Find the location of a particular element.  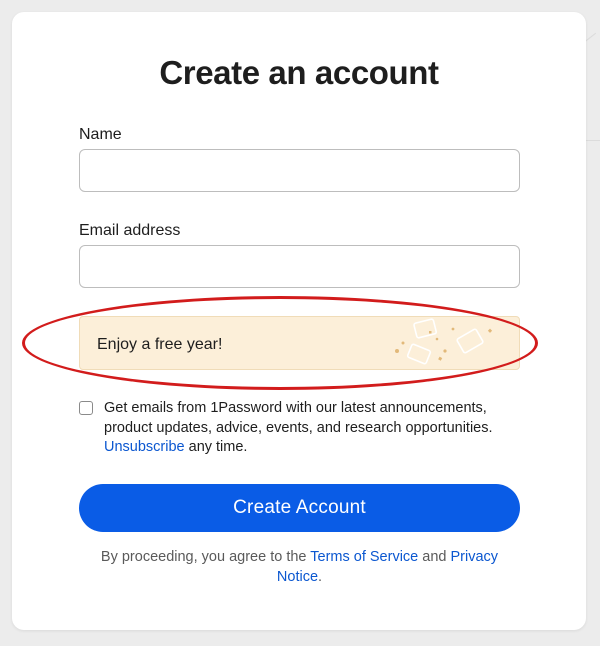

background-line is located at coordinates (593, 140).